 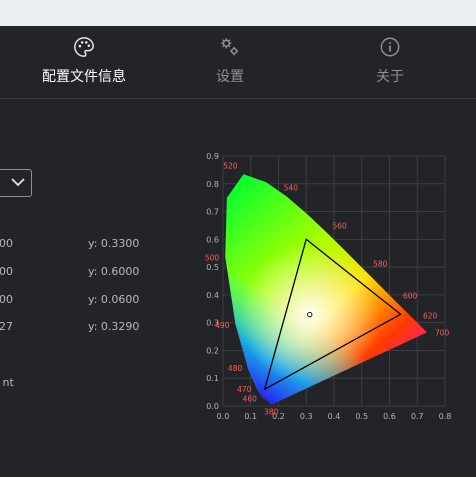 What do you see at coordinates (410, 296) in the screenshot?
I see `wavelength-label-600: 600` at bounding box center [410, 296].